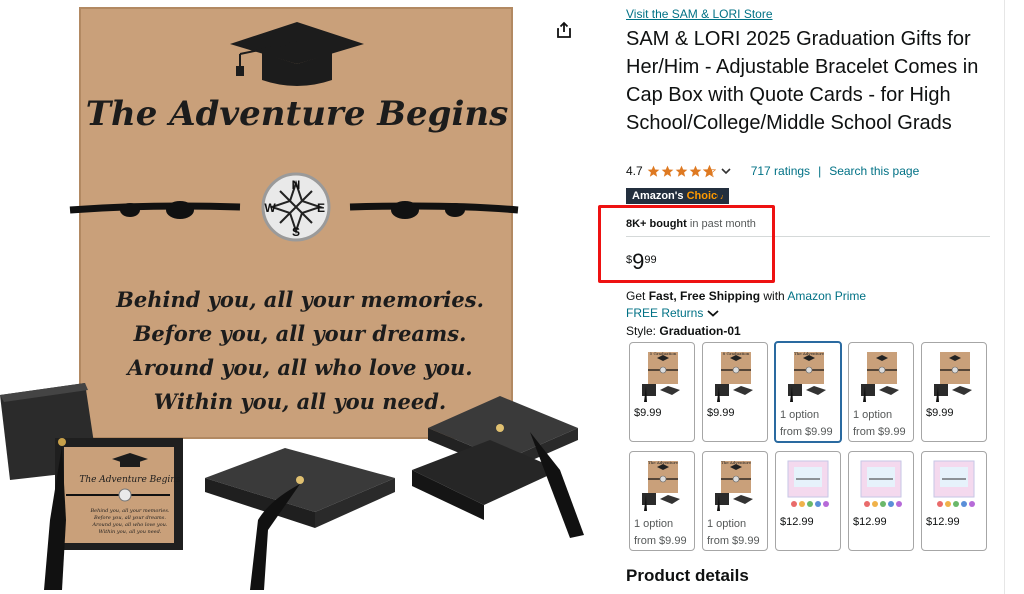 The height and width of the screenshot is (594, 1024). I want to click on star-partial-icon, so click(709, 170).